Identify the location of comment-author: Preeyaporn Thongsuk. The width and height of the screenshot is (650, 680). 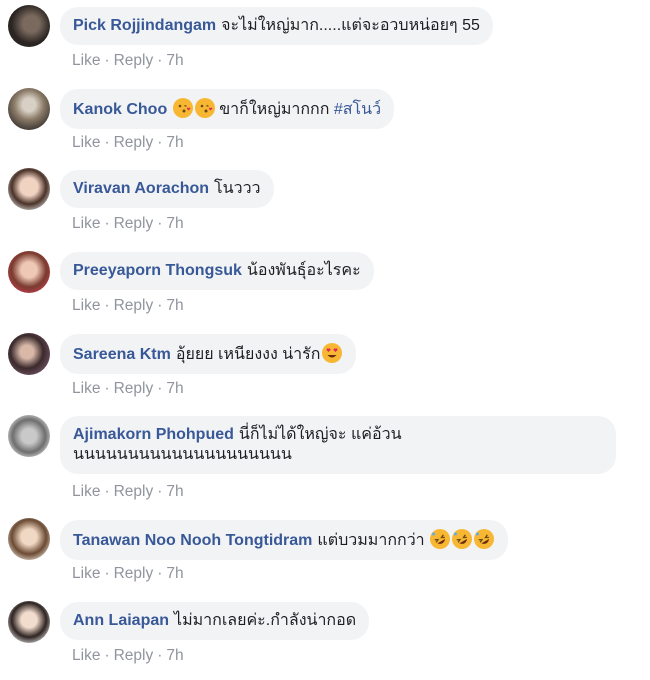
(157, 270).